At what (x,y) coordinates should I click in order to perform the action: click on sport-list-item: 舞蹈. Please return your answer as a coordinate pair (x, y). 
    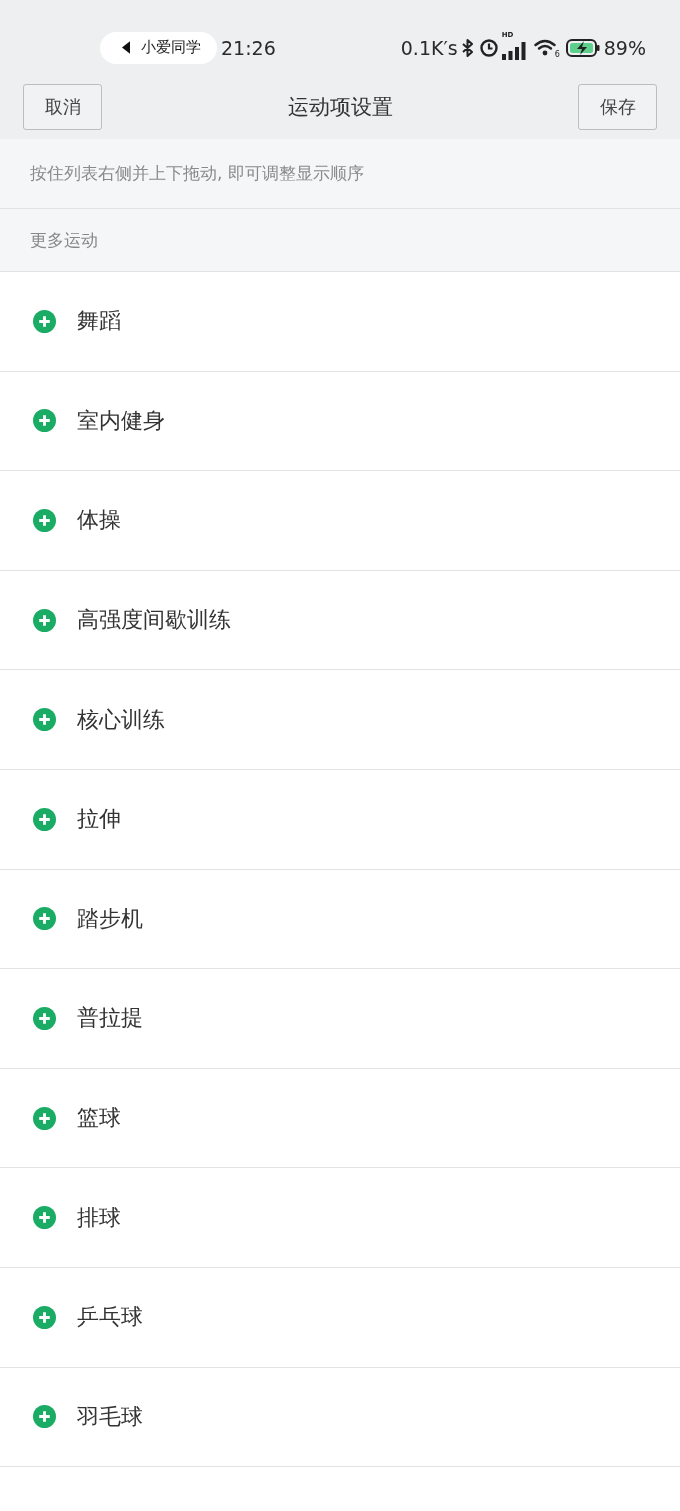
    Looking at the image, I should click on (340, 322).